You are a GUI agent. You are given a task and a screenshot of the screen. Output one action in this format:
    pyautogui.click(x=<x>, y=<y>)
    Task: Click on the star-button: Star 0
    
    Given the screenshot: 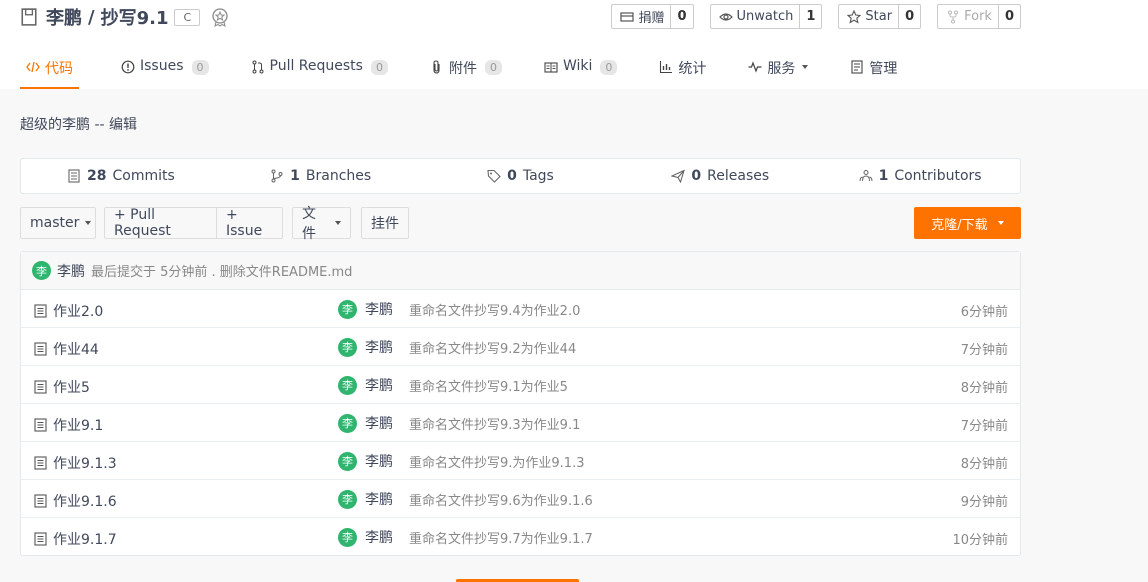 What is the action you would take?
    pyautogui.click(x=880, y=16)
    